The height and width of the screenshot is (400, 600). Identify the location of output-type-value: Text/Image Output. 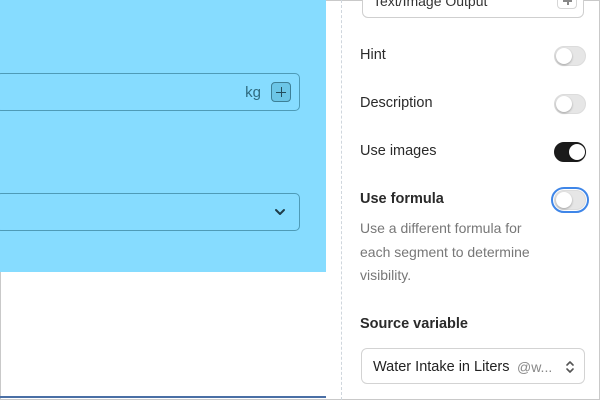
(430, 4).